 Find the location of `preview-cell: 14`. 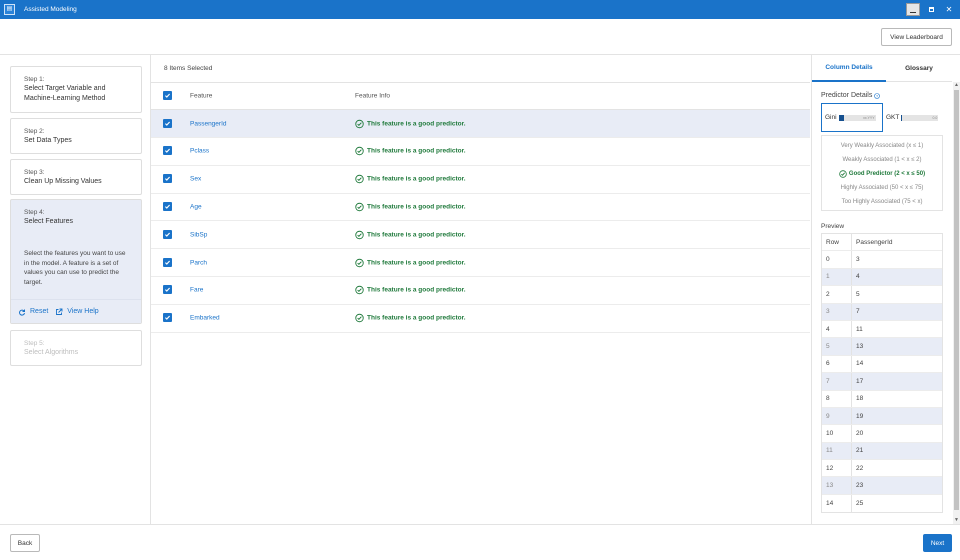

preview-cell: 14 is located at coordinates (860, 364).